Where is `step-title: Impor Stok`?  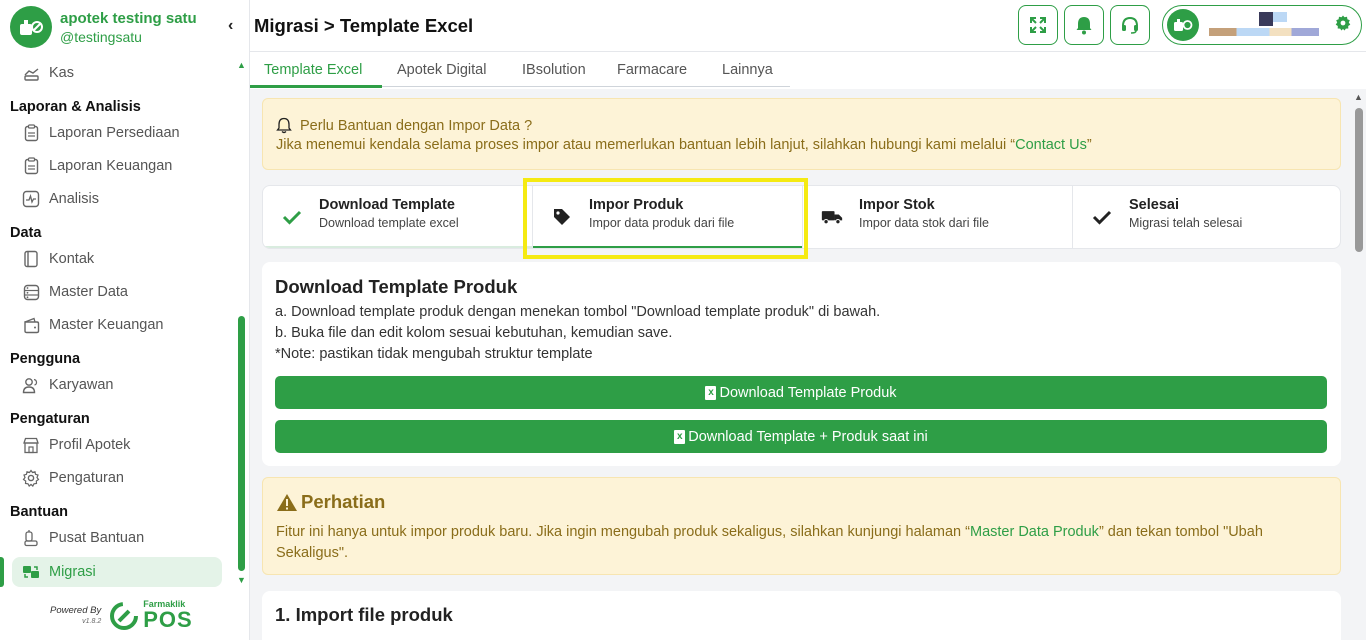
step-title: Impor Stok is located at coordinates (897, 205).